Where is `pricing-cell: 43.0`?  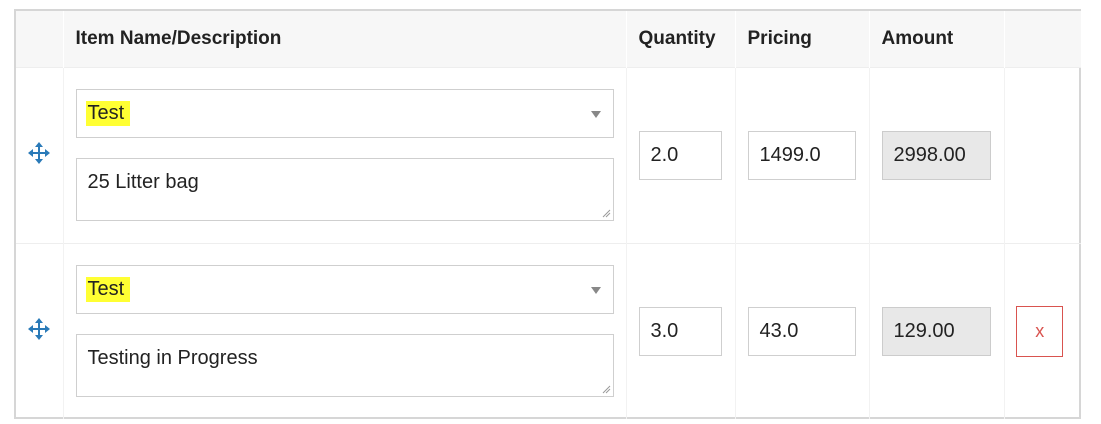
pricing-cell: 43.0 is located at coordinates (802, 331).